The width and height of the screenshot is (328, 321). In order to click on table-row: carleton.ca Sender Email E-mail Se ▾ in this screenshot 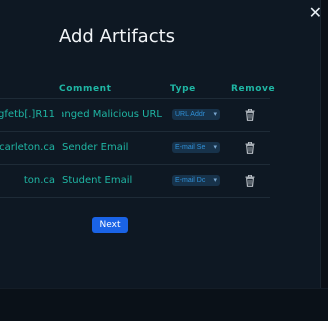, I will do `click(135, 148)`.